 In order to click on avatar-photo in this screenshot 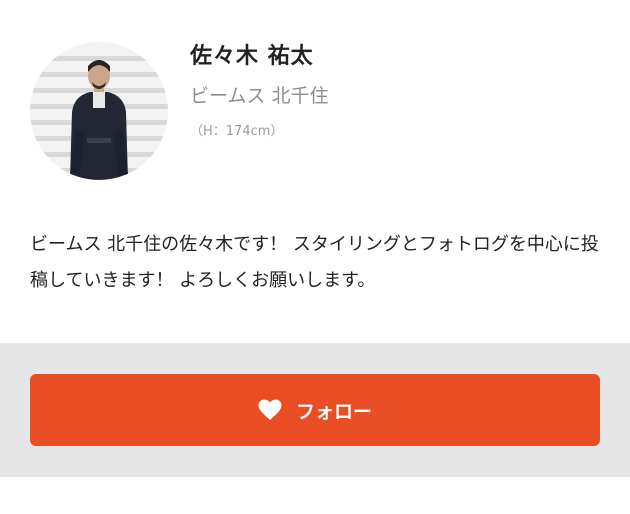, I will do `click(99, 111)`.